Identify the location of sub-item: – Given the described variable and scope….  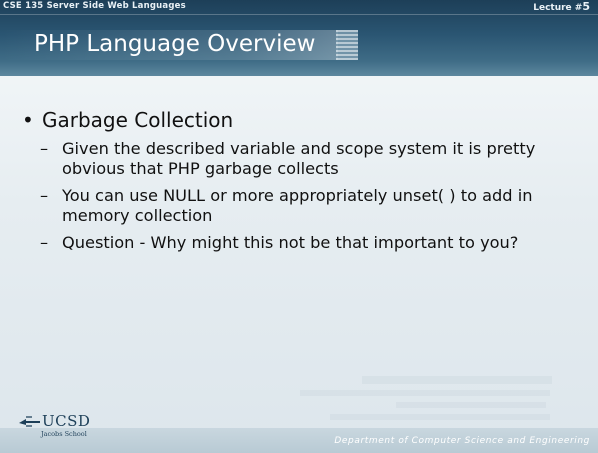
(302, 159).